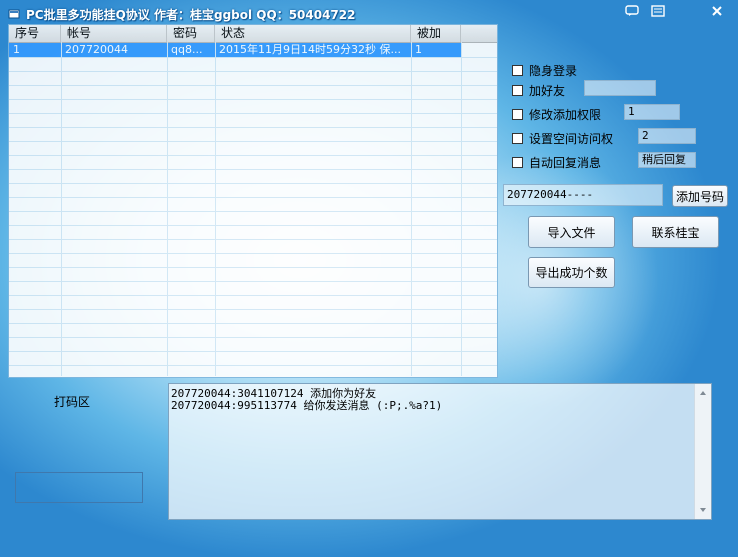 The height and width of the screenshot is (557, 738). I want to click on skin-icon, so click(632, 10).